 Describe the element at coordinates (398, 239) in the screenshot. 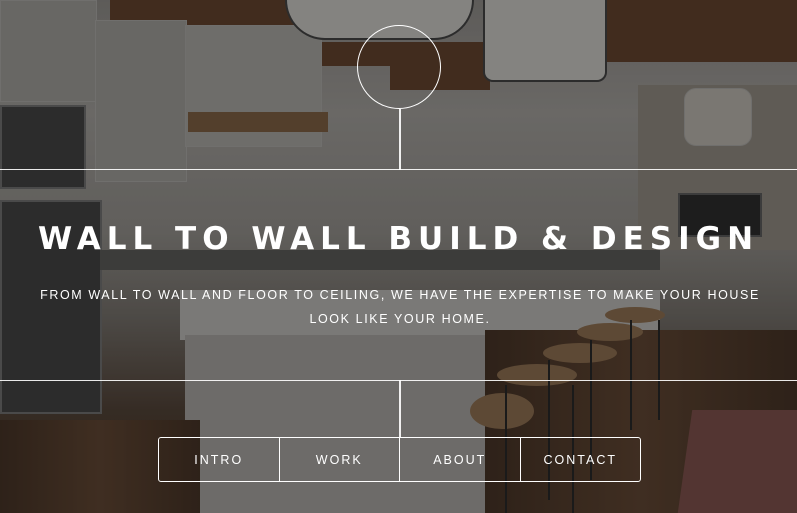

I see `site-title: WALL TO WALL BUILD & DESIGN` at that location.